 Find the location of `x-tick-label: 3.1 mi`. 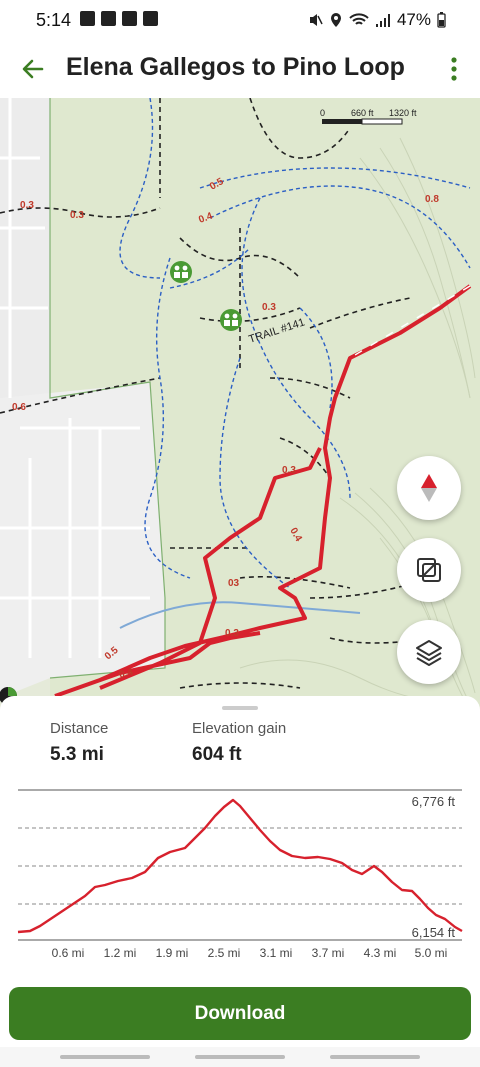

x-tick-label: 3.1 mi is located at coordinates (276, 953).